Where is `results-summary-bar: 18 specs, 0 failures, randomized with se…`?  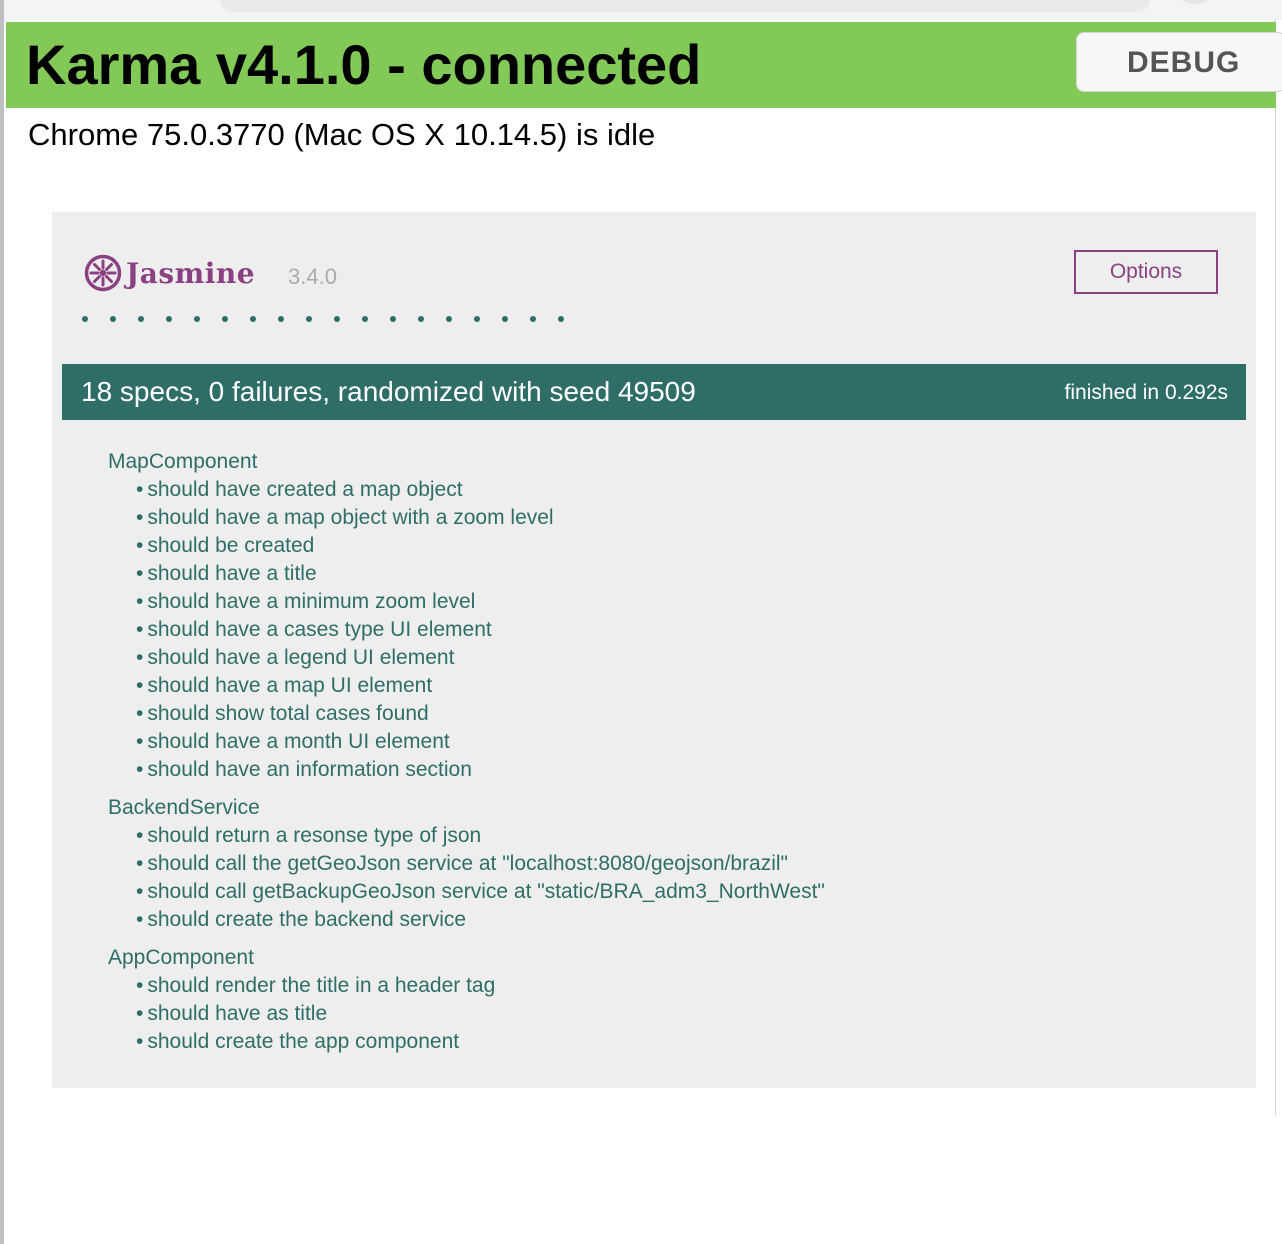
results-summary-bar: 18 specs, 0 failures, randomized with se… is located at coordinates (654, 392).